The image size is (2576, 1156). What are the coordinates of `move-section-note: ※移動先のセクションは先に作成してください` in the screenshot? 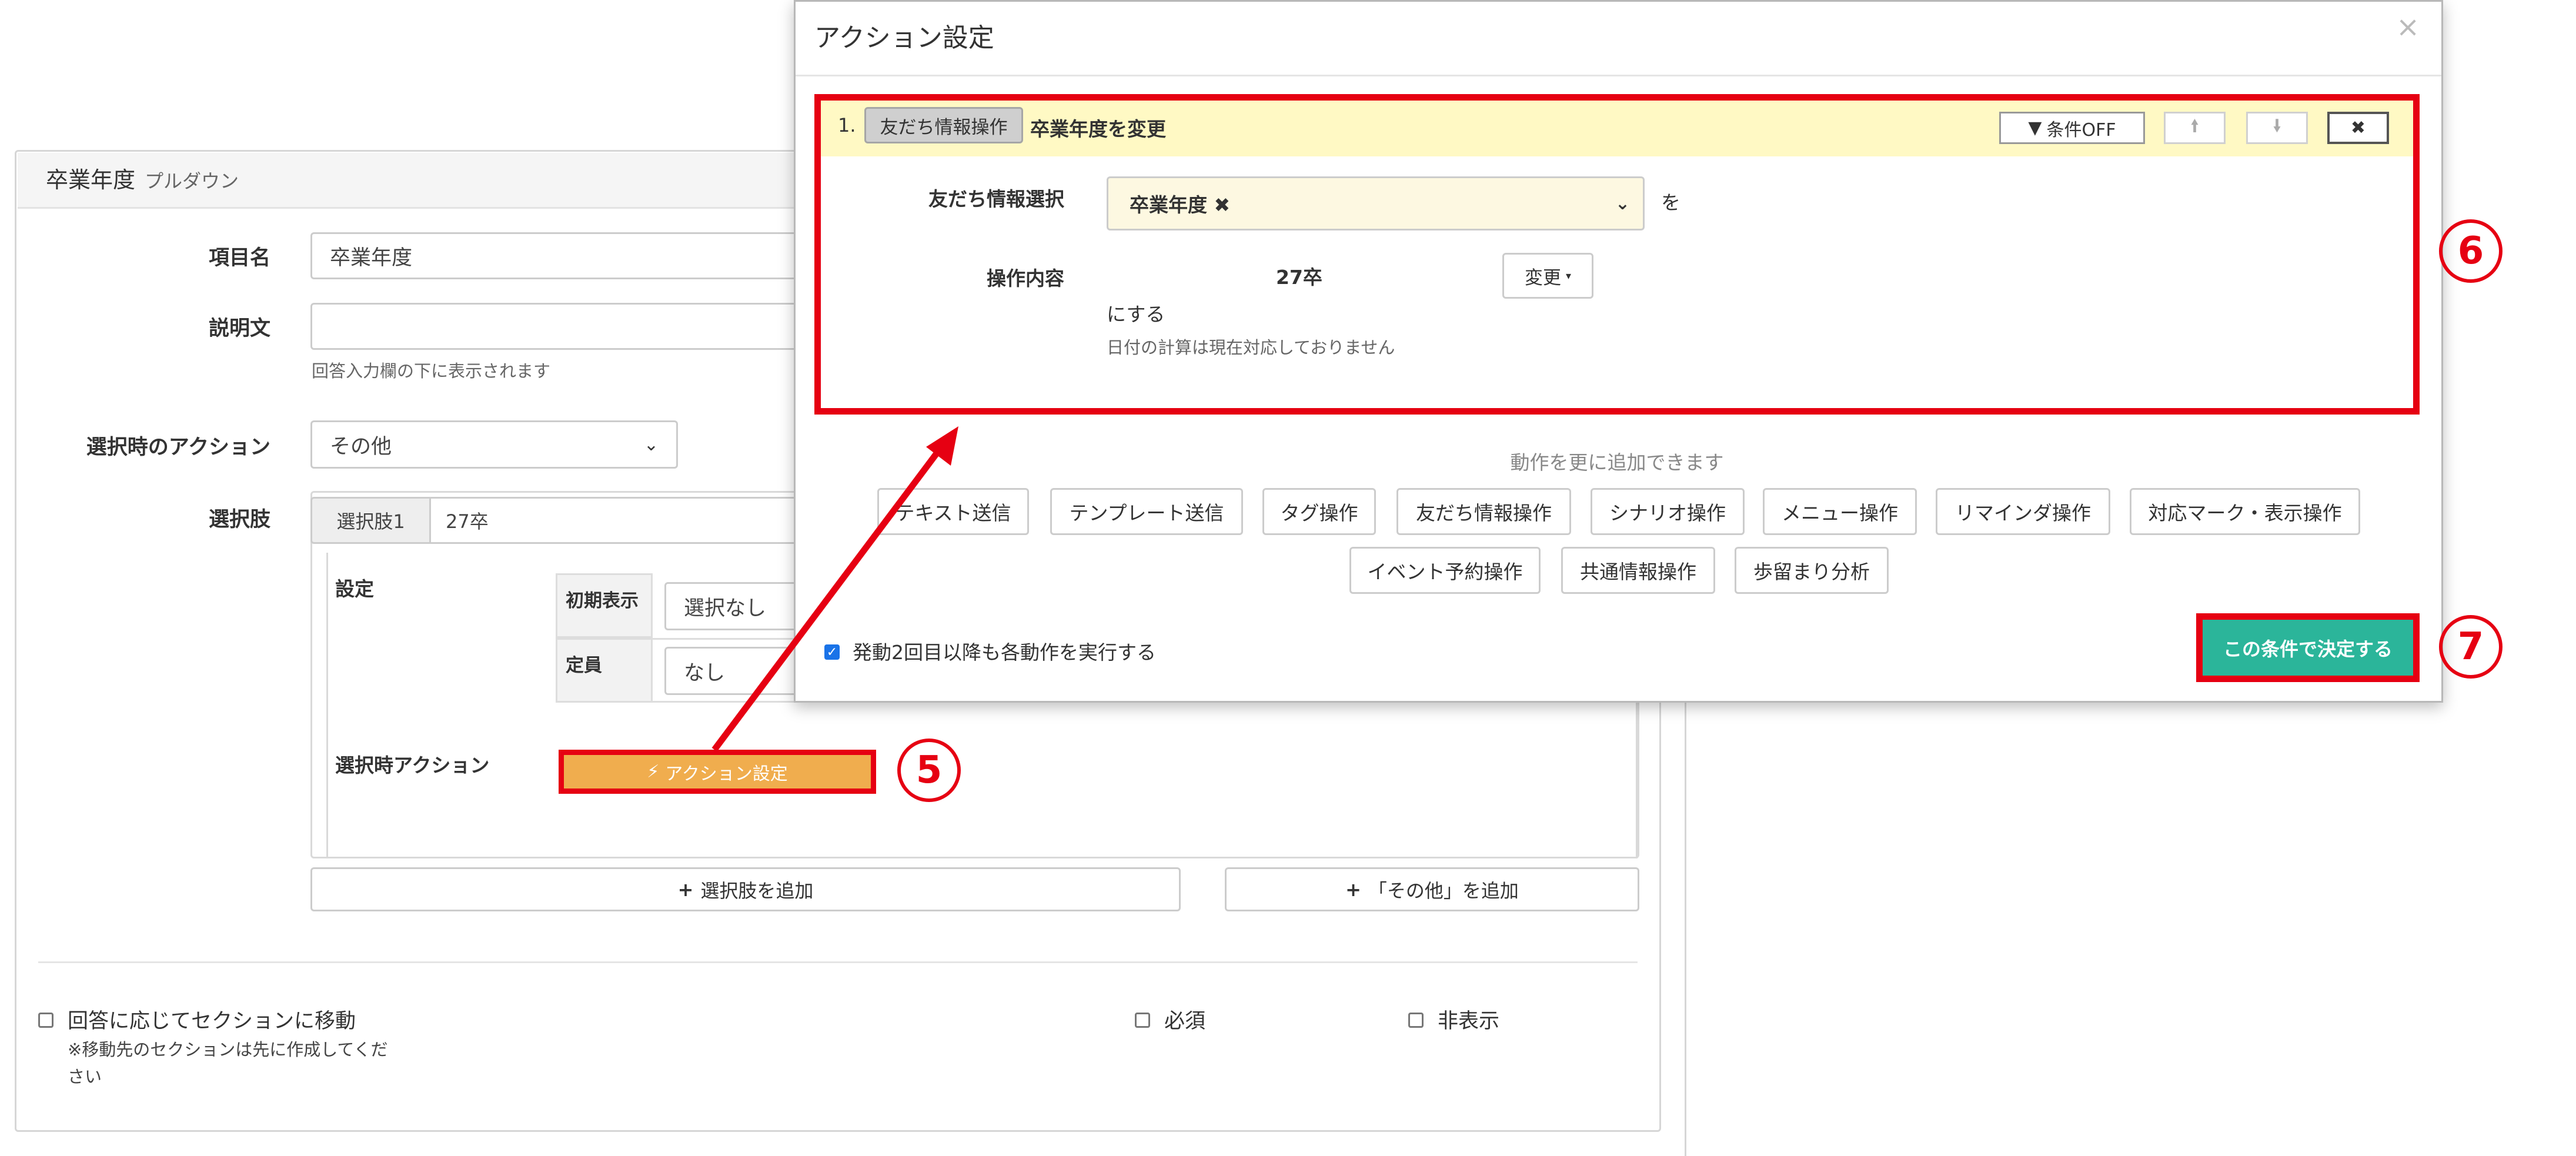 It's located at (228, 1063).